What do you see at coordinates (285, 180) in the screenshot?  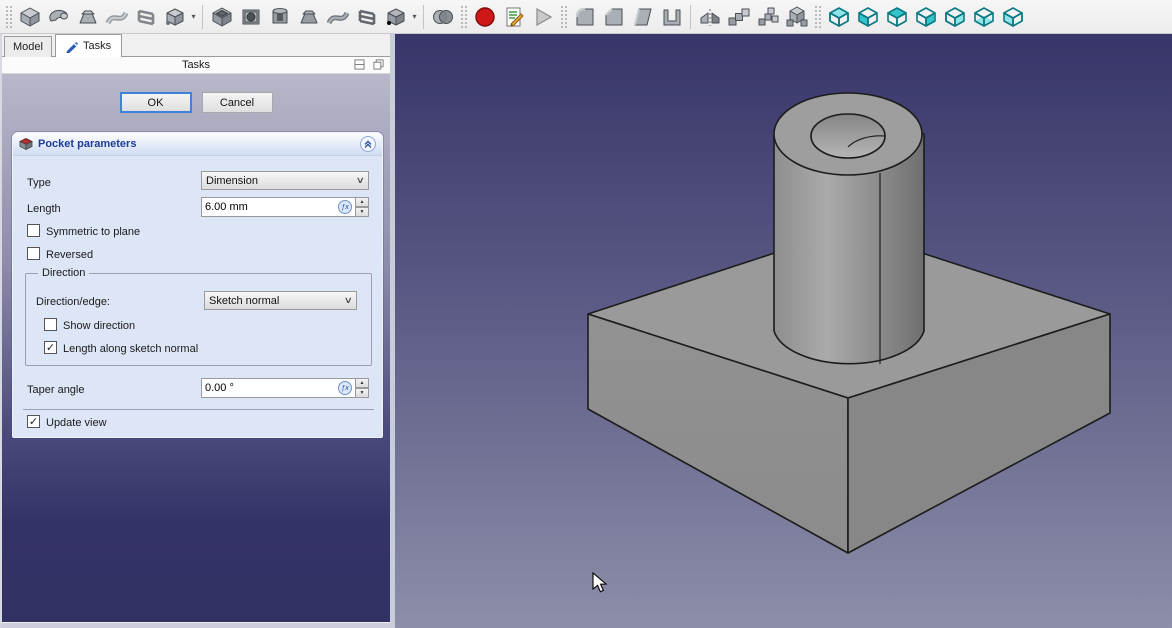 I see `type-combobox: Dimension ∨` at bounding box center [285, 180].